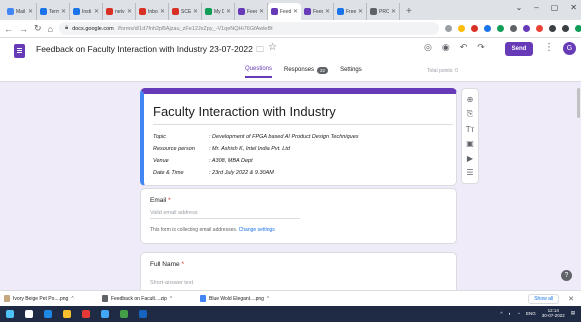 Image resolution: width=581 pixels, height=322 pixels. Describe the element at coordinates (119, 11) in the screenshot. I see `browser-tab: netv ✕` at that location.